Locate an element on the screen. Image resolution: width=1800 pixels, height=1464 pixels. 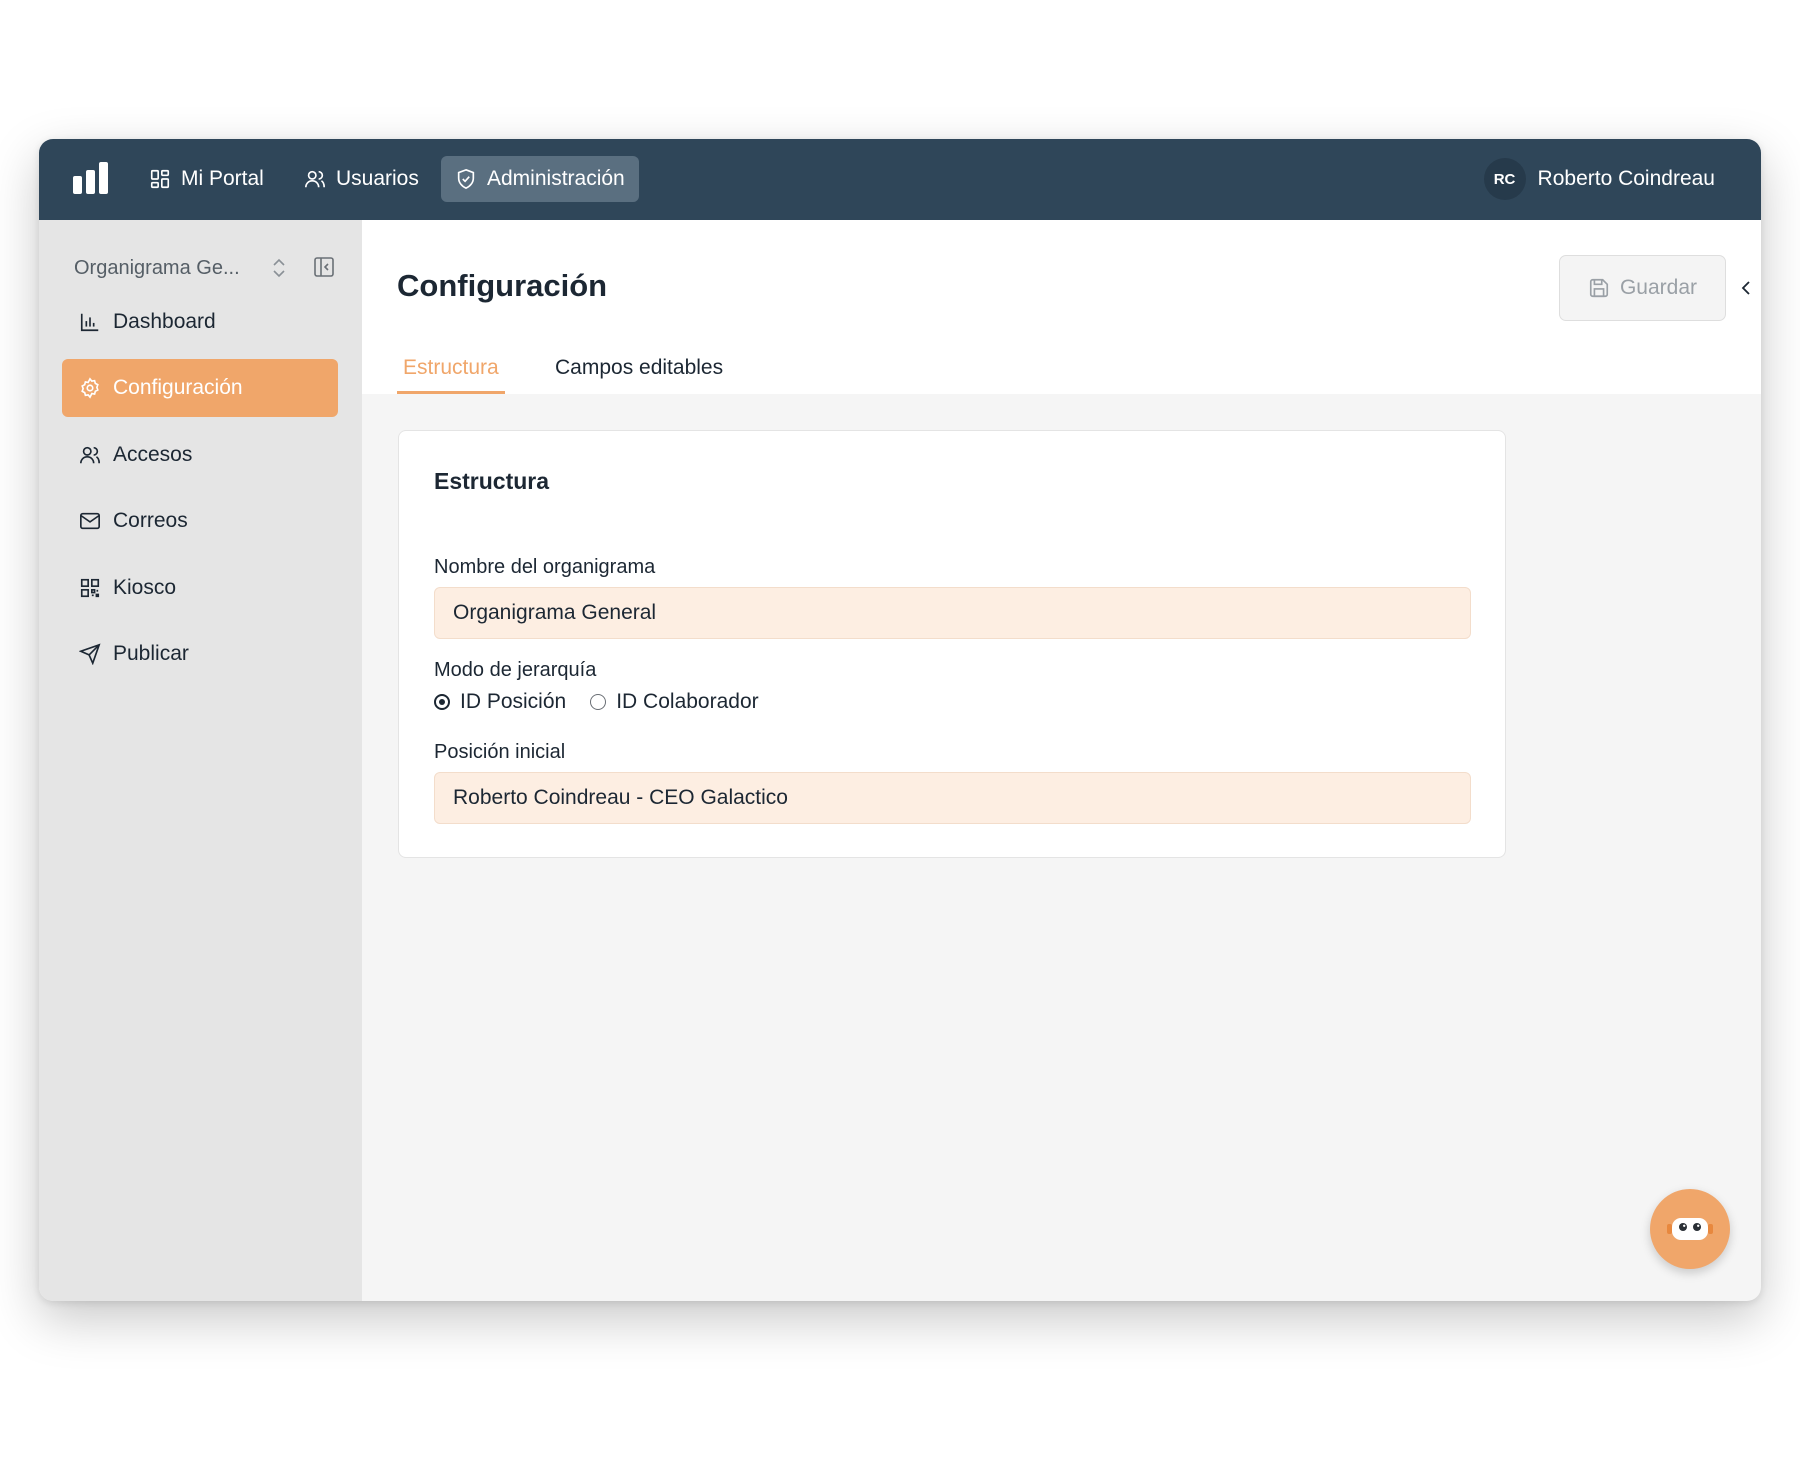
org-name-field: Organigrama General is located at coordinates (952, 613).